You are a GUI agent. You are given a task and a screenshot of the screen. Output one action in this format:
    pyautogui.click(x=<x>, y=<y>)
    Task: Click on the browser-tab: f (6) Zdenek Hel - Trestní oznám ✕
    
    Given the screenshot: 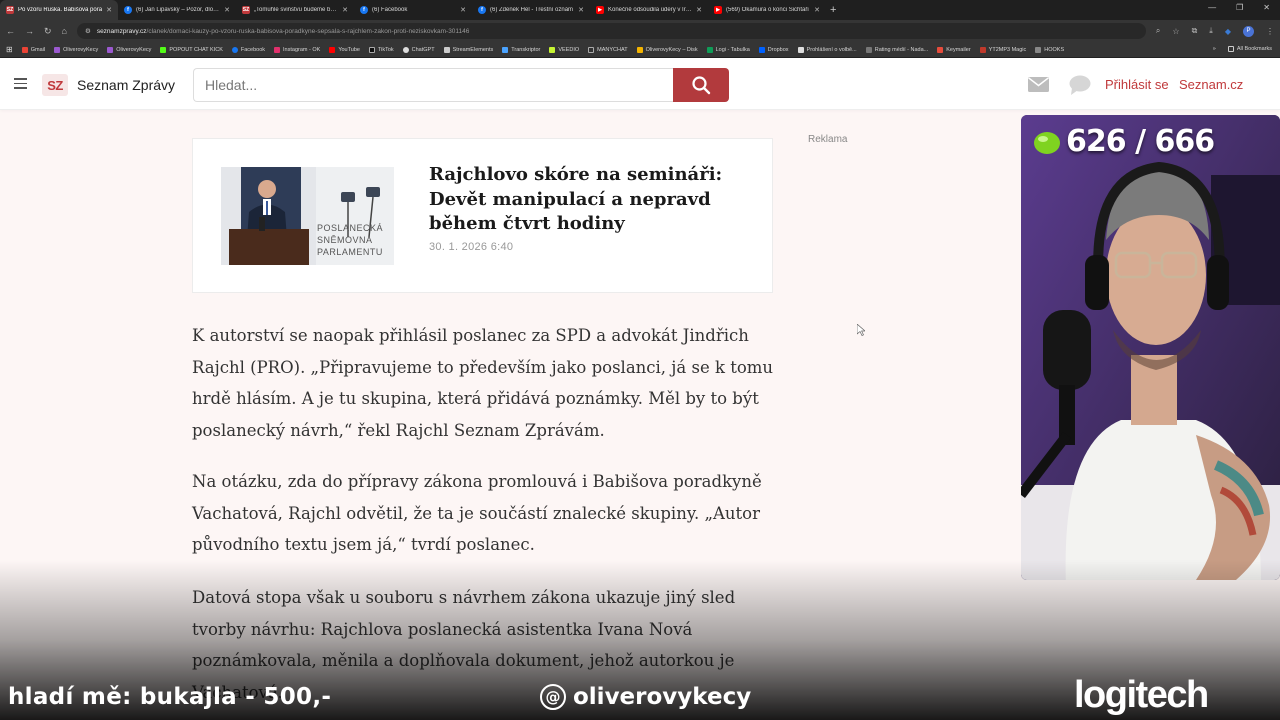 What is the action you would take?
    pyautogui.click(x=531, y=10)
    